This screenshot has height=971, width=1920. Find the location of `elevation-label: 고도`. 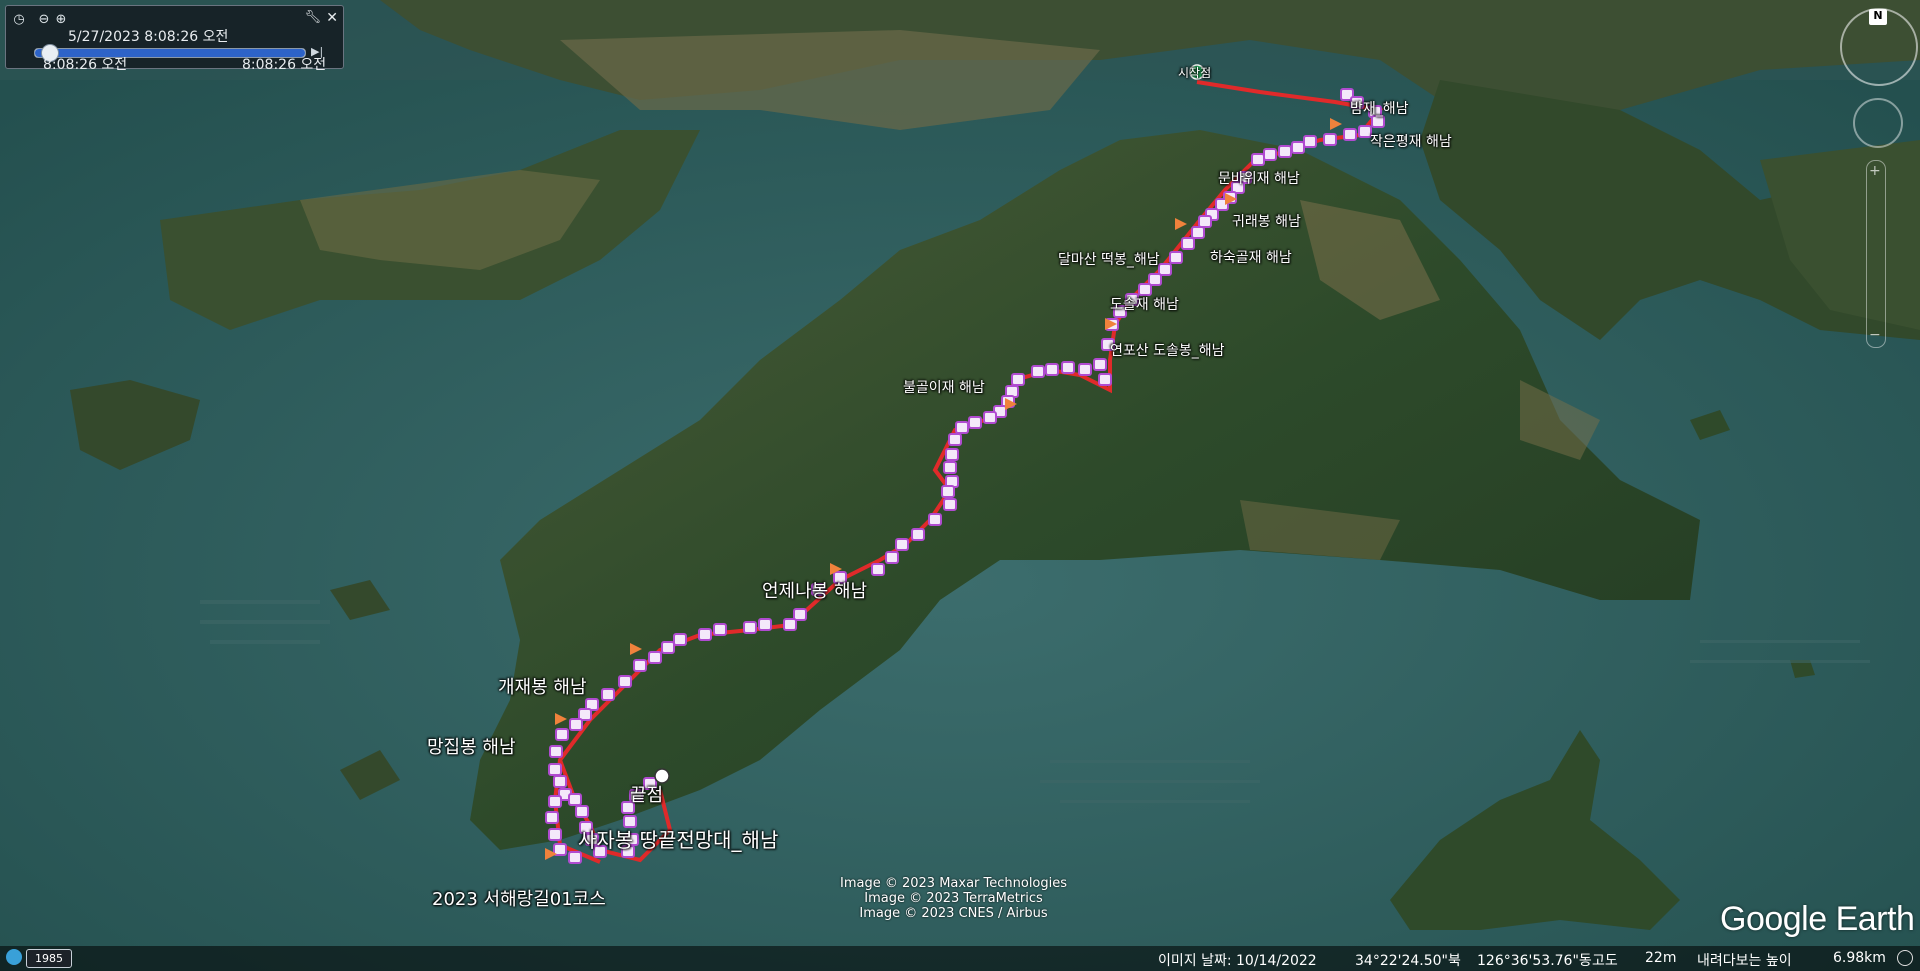

elevation-label: 고도 is located at coordinates (1605, 961).